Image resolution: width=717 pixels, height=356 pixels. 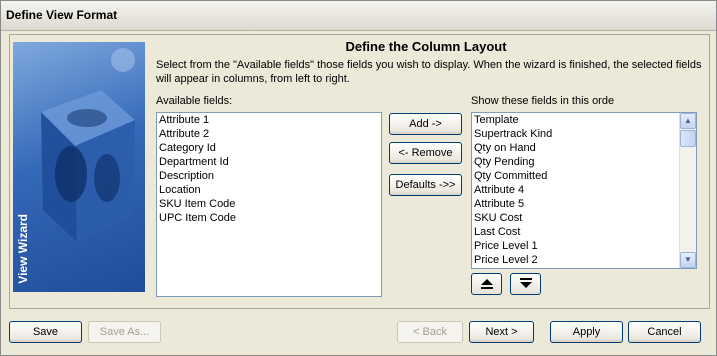 I want to click on scroll-up-icon: ▲, so click(x=688, y=121).